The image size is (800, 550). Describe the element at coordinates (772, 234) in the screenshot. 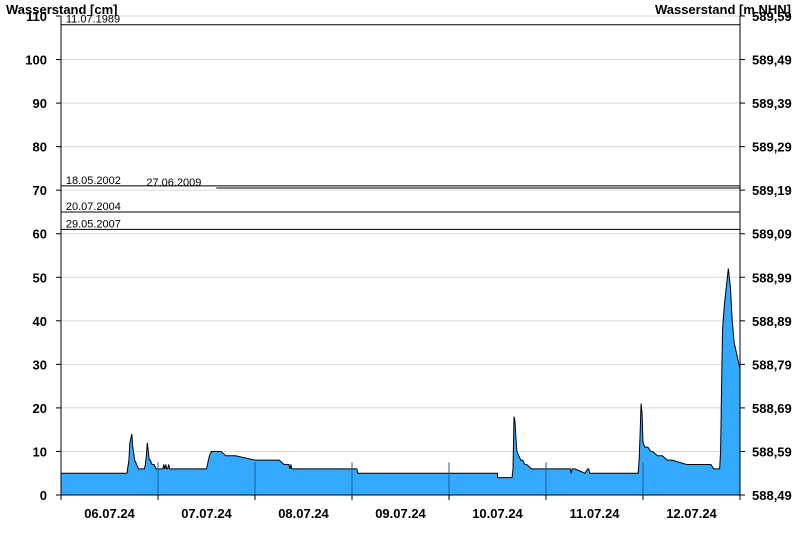

I see `right-tick-label: 589,09` at that location.